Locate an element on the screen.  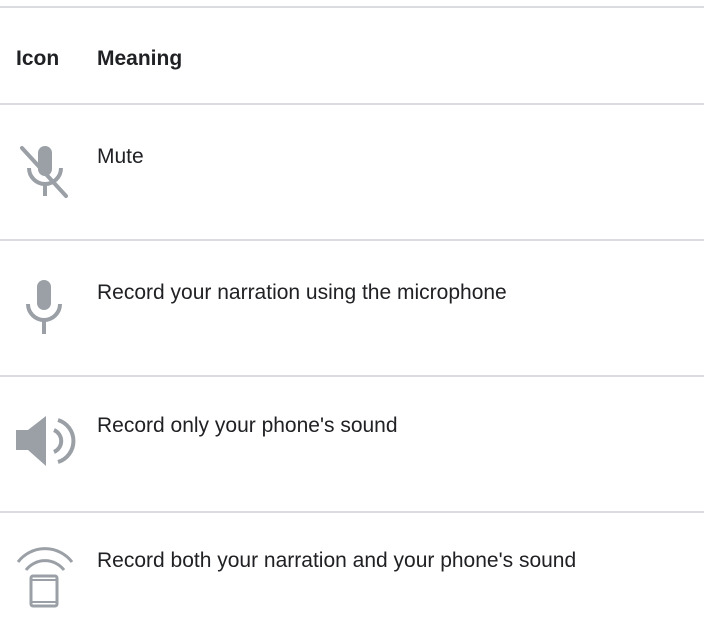
header-meaning: Meaning is located at coordinates (140, 58).